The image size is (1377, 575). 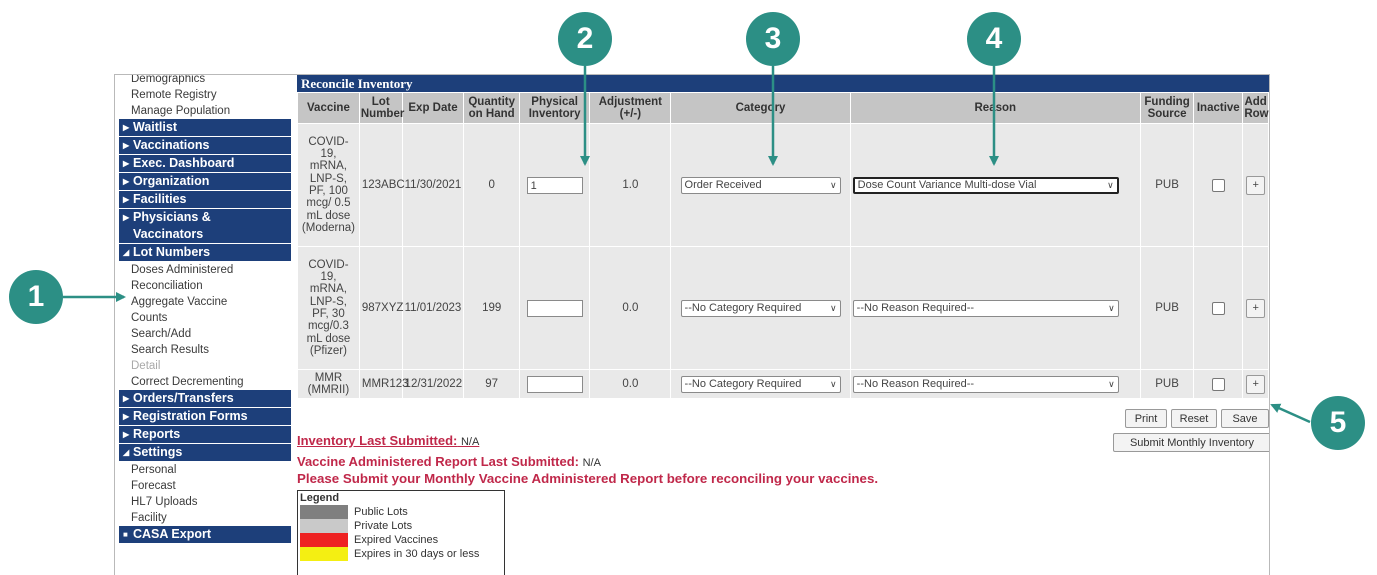 I want to click on callout-2-badge: 2, so click(x=585, y=39).